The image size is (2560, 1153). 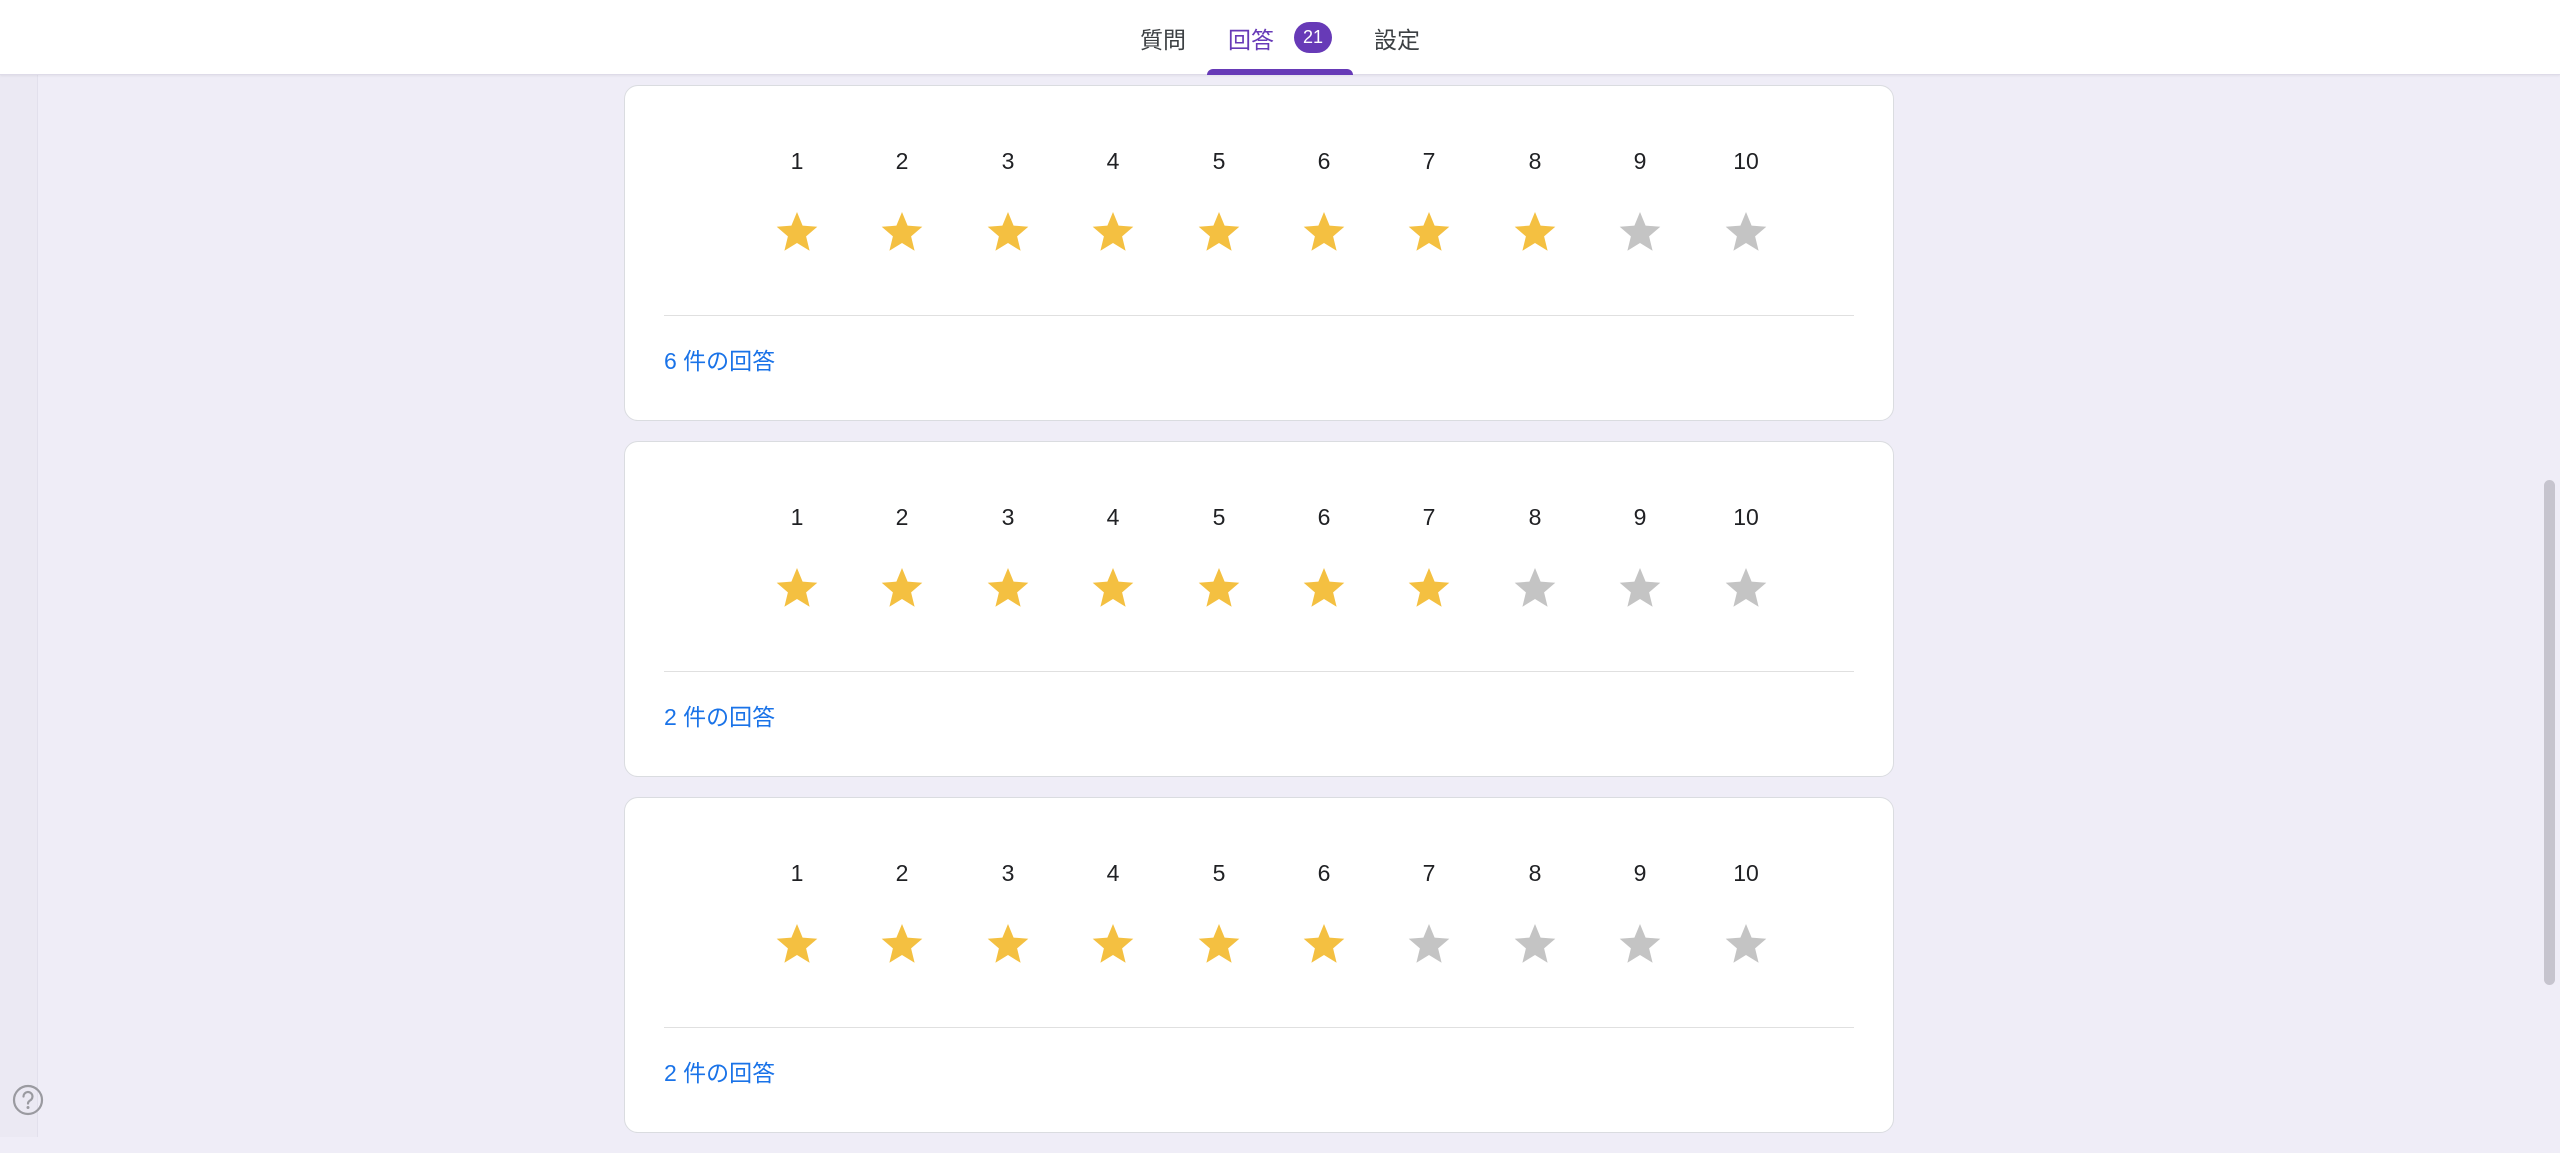 I want to click on responses-count-badge: 21, so click(x=1313, y=37).